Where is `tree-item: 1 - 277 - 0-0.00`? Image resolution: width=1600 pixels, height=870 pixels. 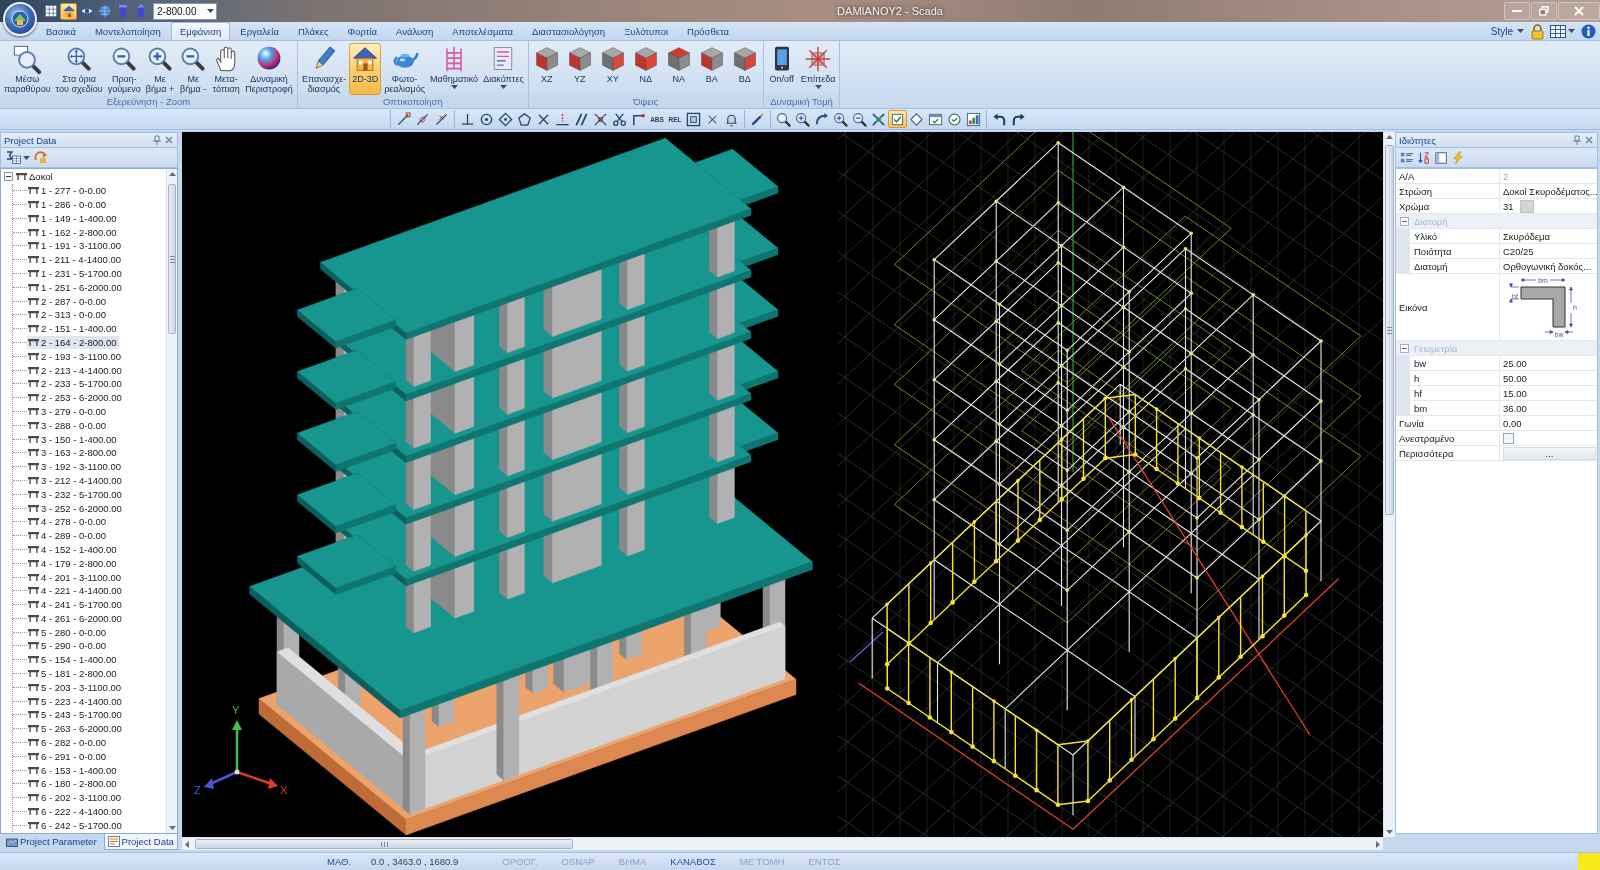 tree-item: 1 - 277 - 0-0.00 is located at coordinates (67, 190).